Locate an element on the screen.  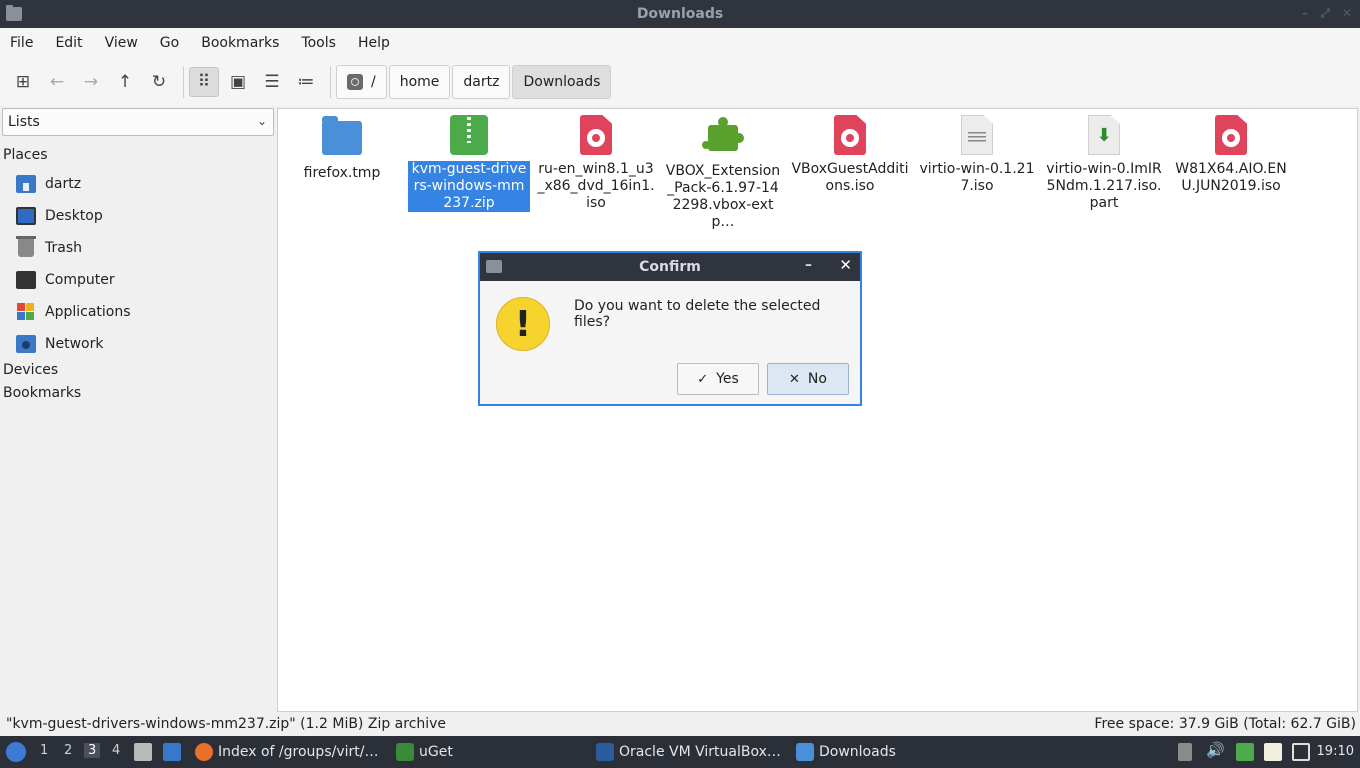
menu-edit: Edit is located at coordinates (68, 43).